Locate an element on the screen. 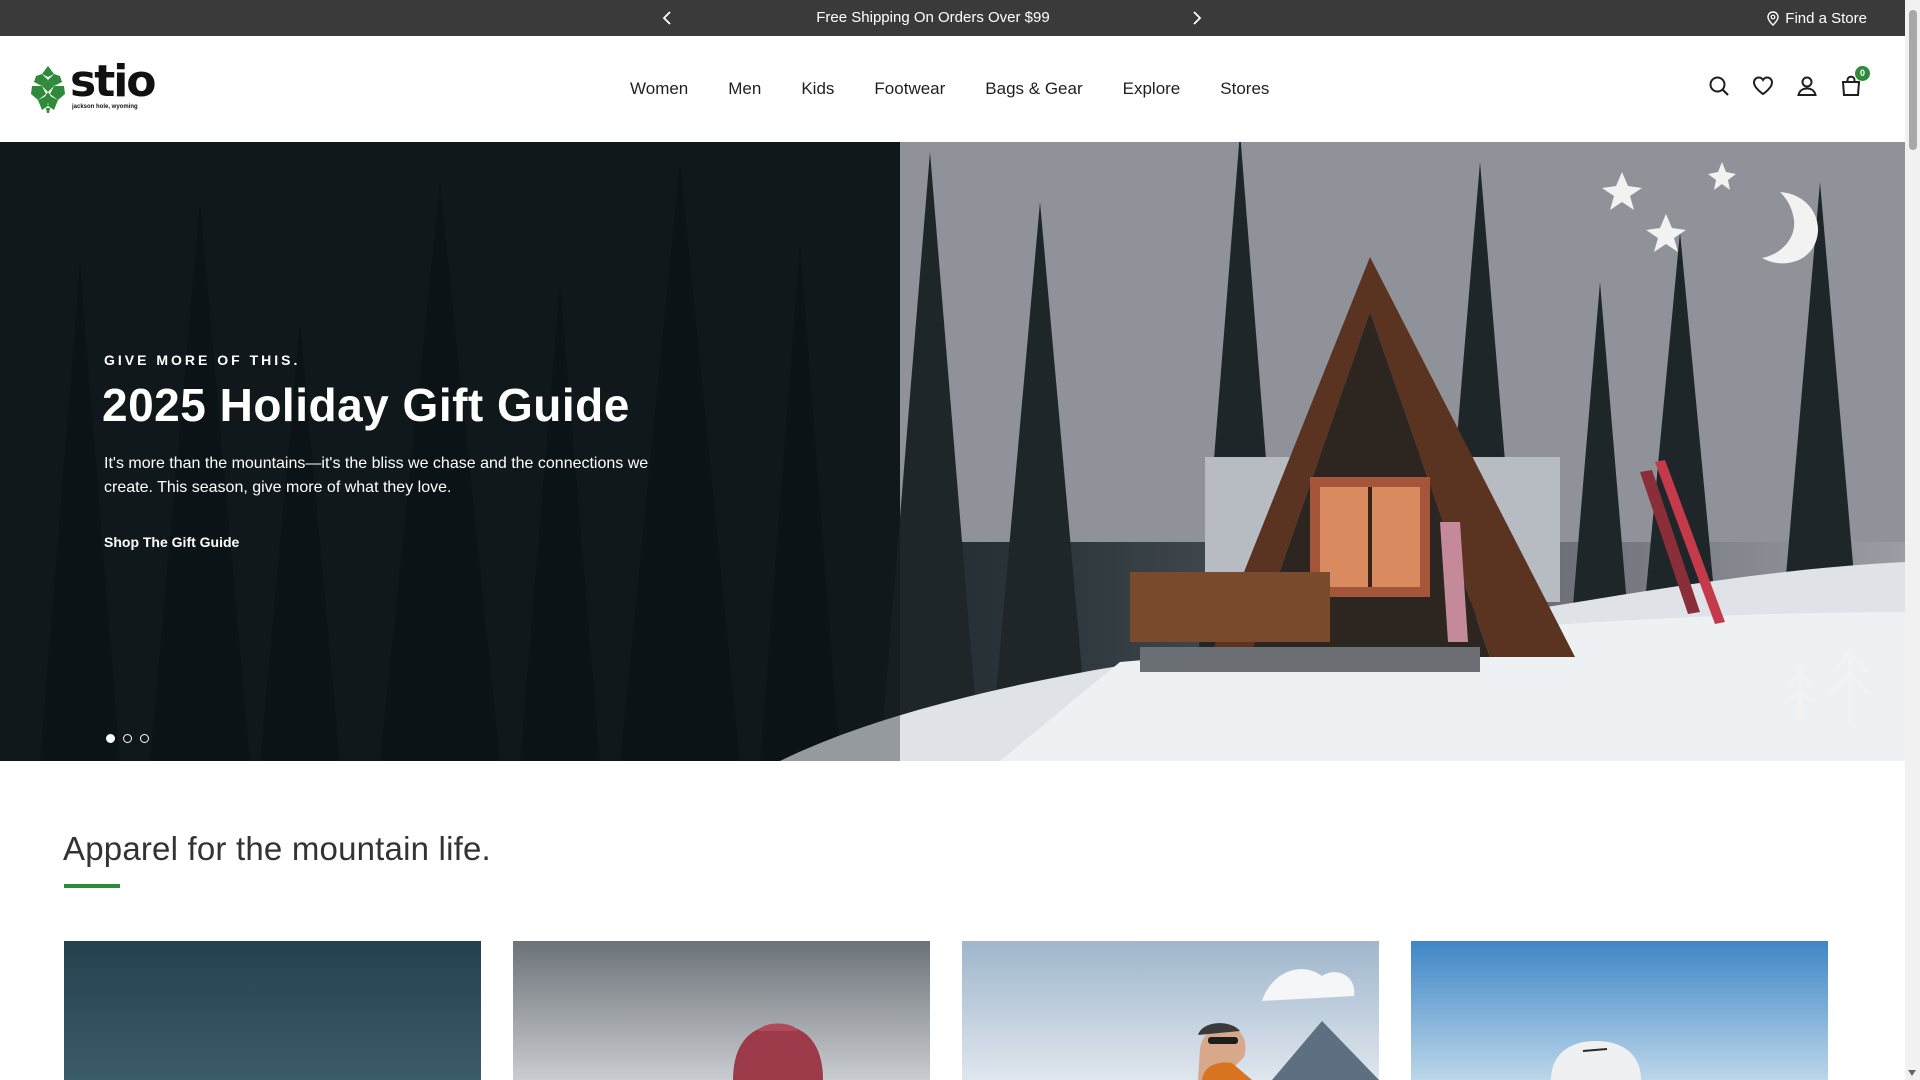 The width and height of the screenshot is (1920, 1080). carousel-dots is located at coordinates (127, 738).